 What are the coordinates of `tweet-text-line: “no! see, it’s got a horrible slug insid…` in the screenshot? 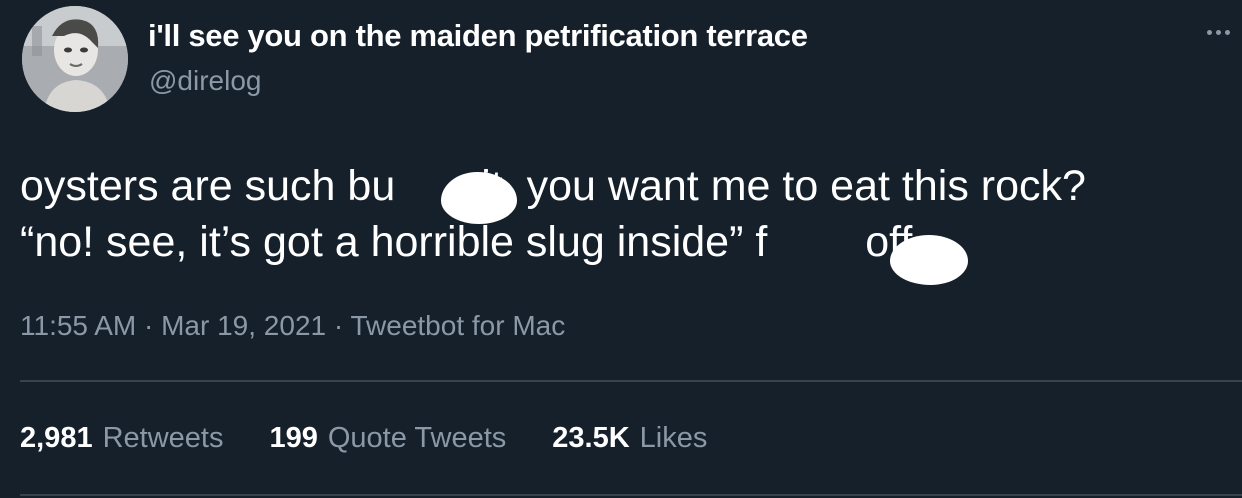 It's located at (466, 242).